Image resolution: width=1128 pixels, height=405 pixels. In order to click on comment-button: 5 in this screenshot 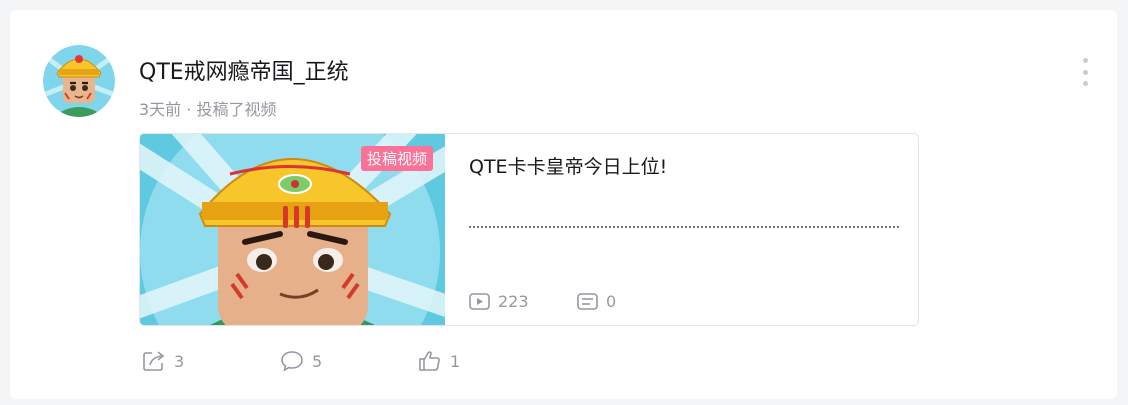, I will do `click(301, 361)`.